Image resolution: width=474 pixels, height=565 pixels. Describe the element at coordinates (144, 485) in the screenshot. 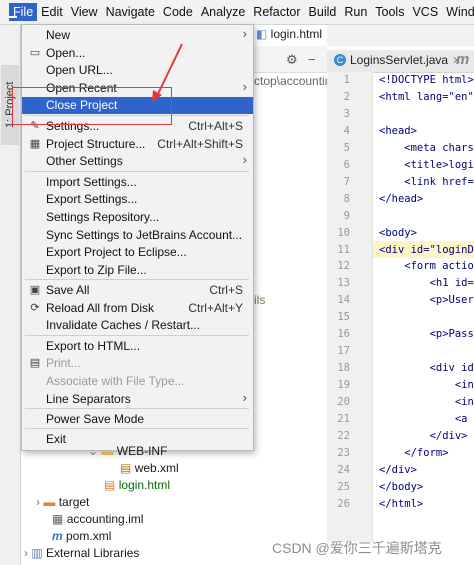

I see `login-html-label: login.html` at that location.